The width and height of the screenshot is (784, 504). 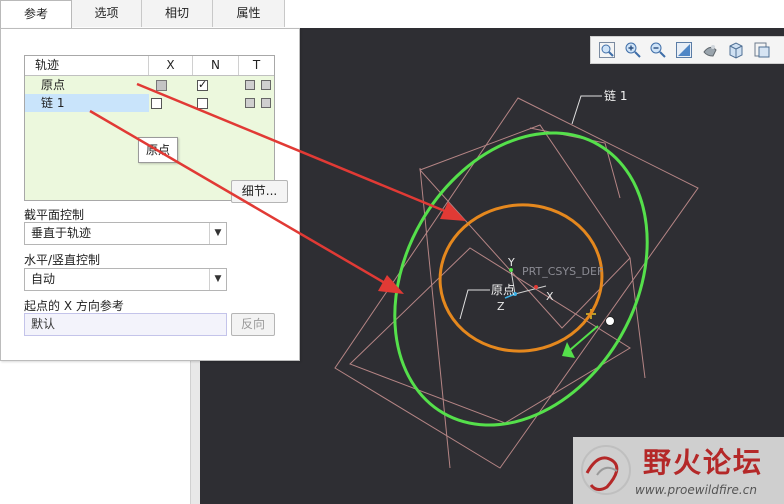 What do you see at coordinates (696, 490) in the screenshot?
I see `watermark-url: www.proewildfire.cn` at bounding box center [696, 490].